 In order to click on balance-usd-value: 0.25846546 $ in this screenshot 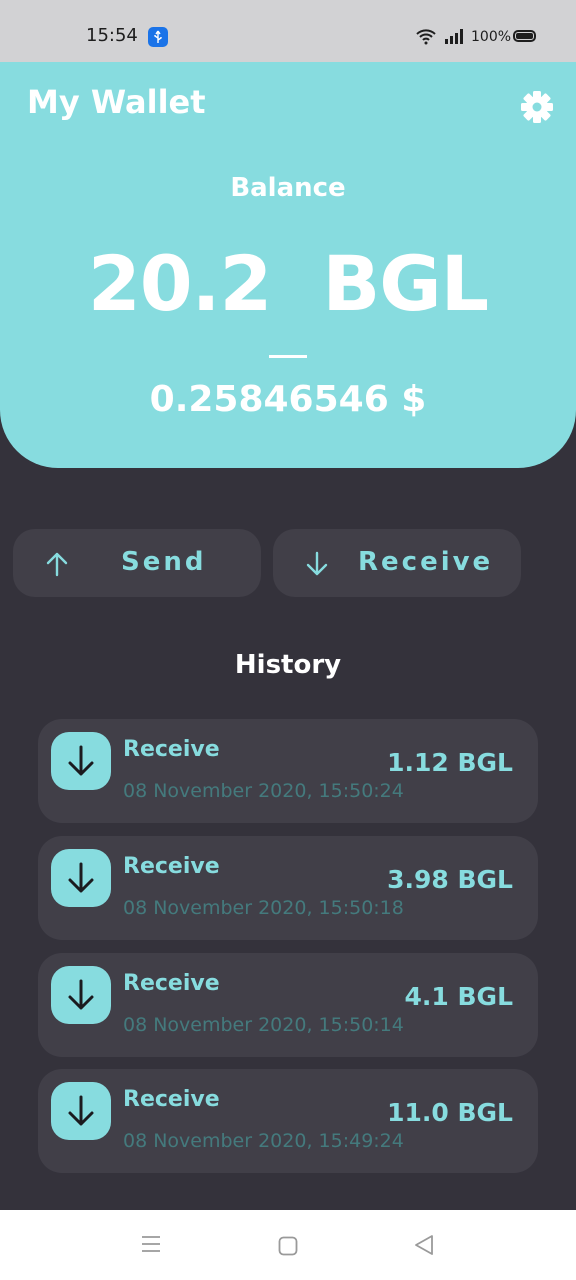, I will do `click(288, 399)`.